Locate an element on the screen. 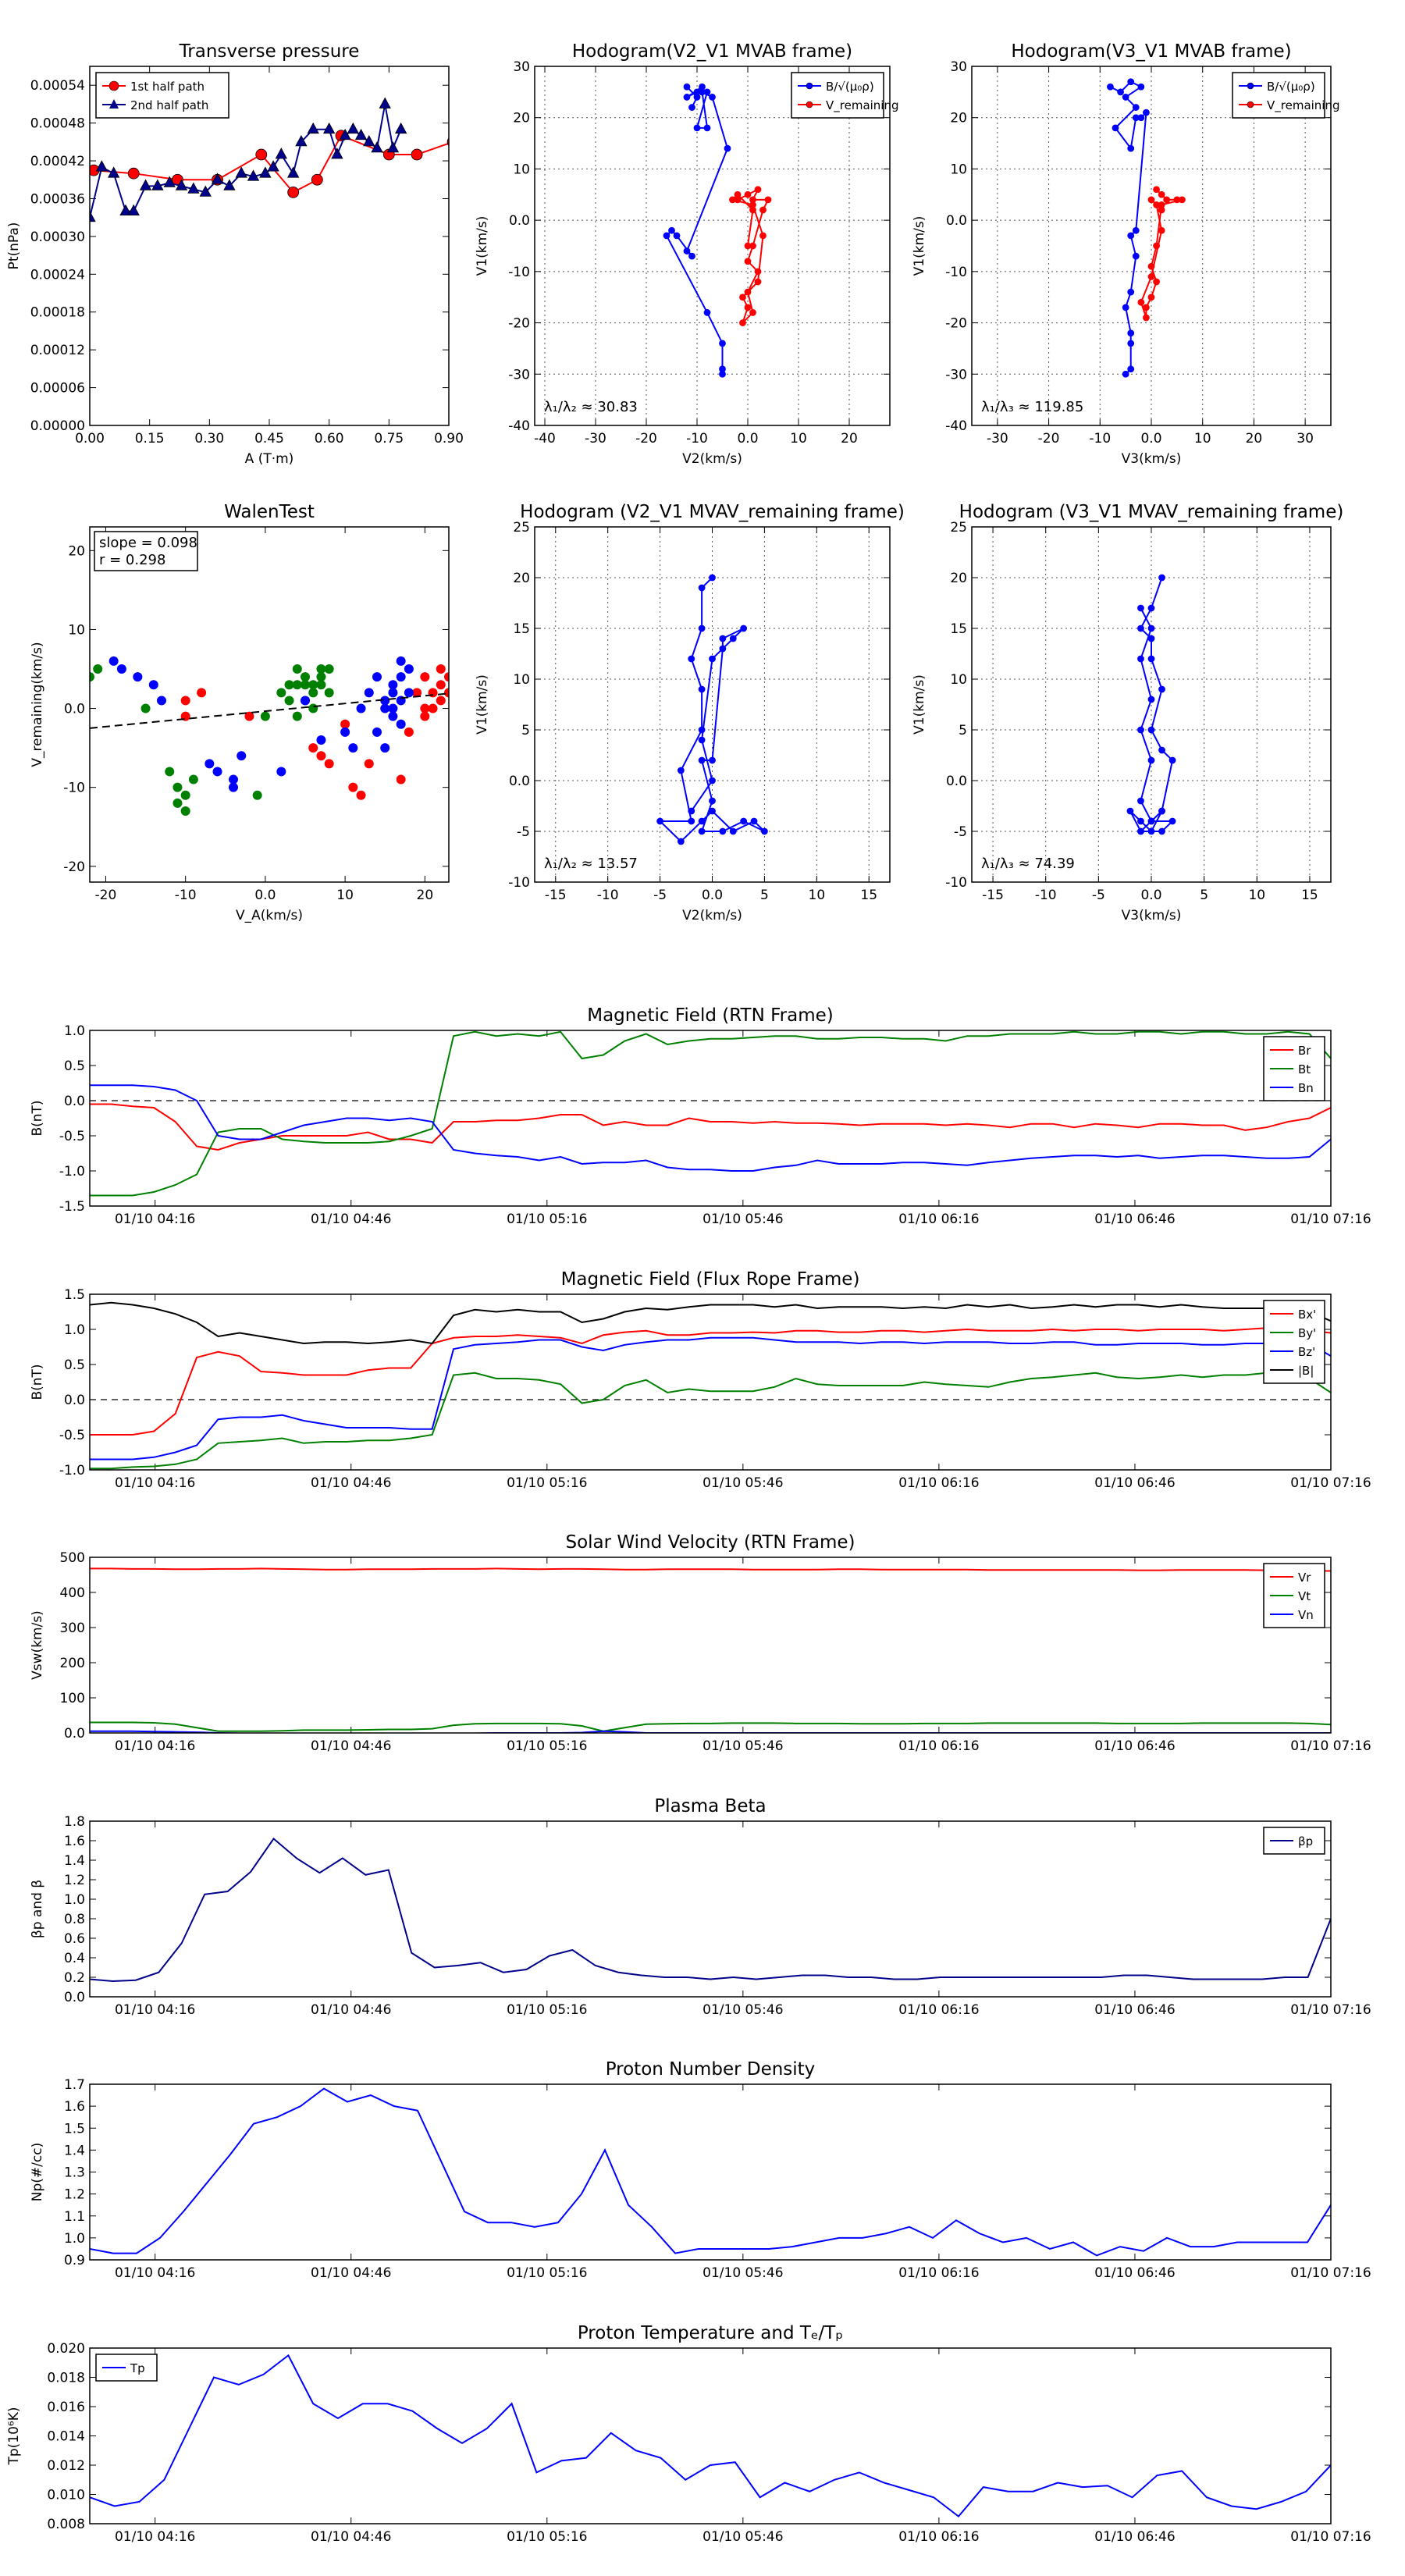 The height and width of the screenshot is (2576, 1405). y-tick-label: 0.6 is located at coordinates (74, 1939).